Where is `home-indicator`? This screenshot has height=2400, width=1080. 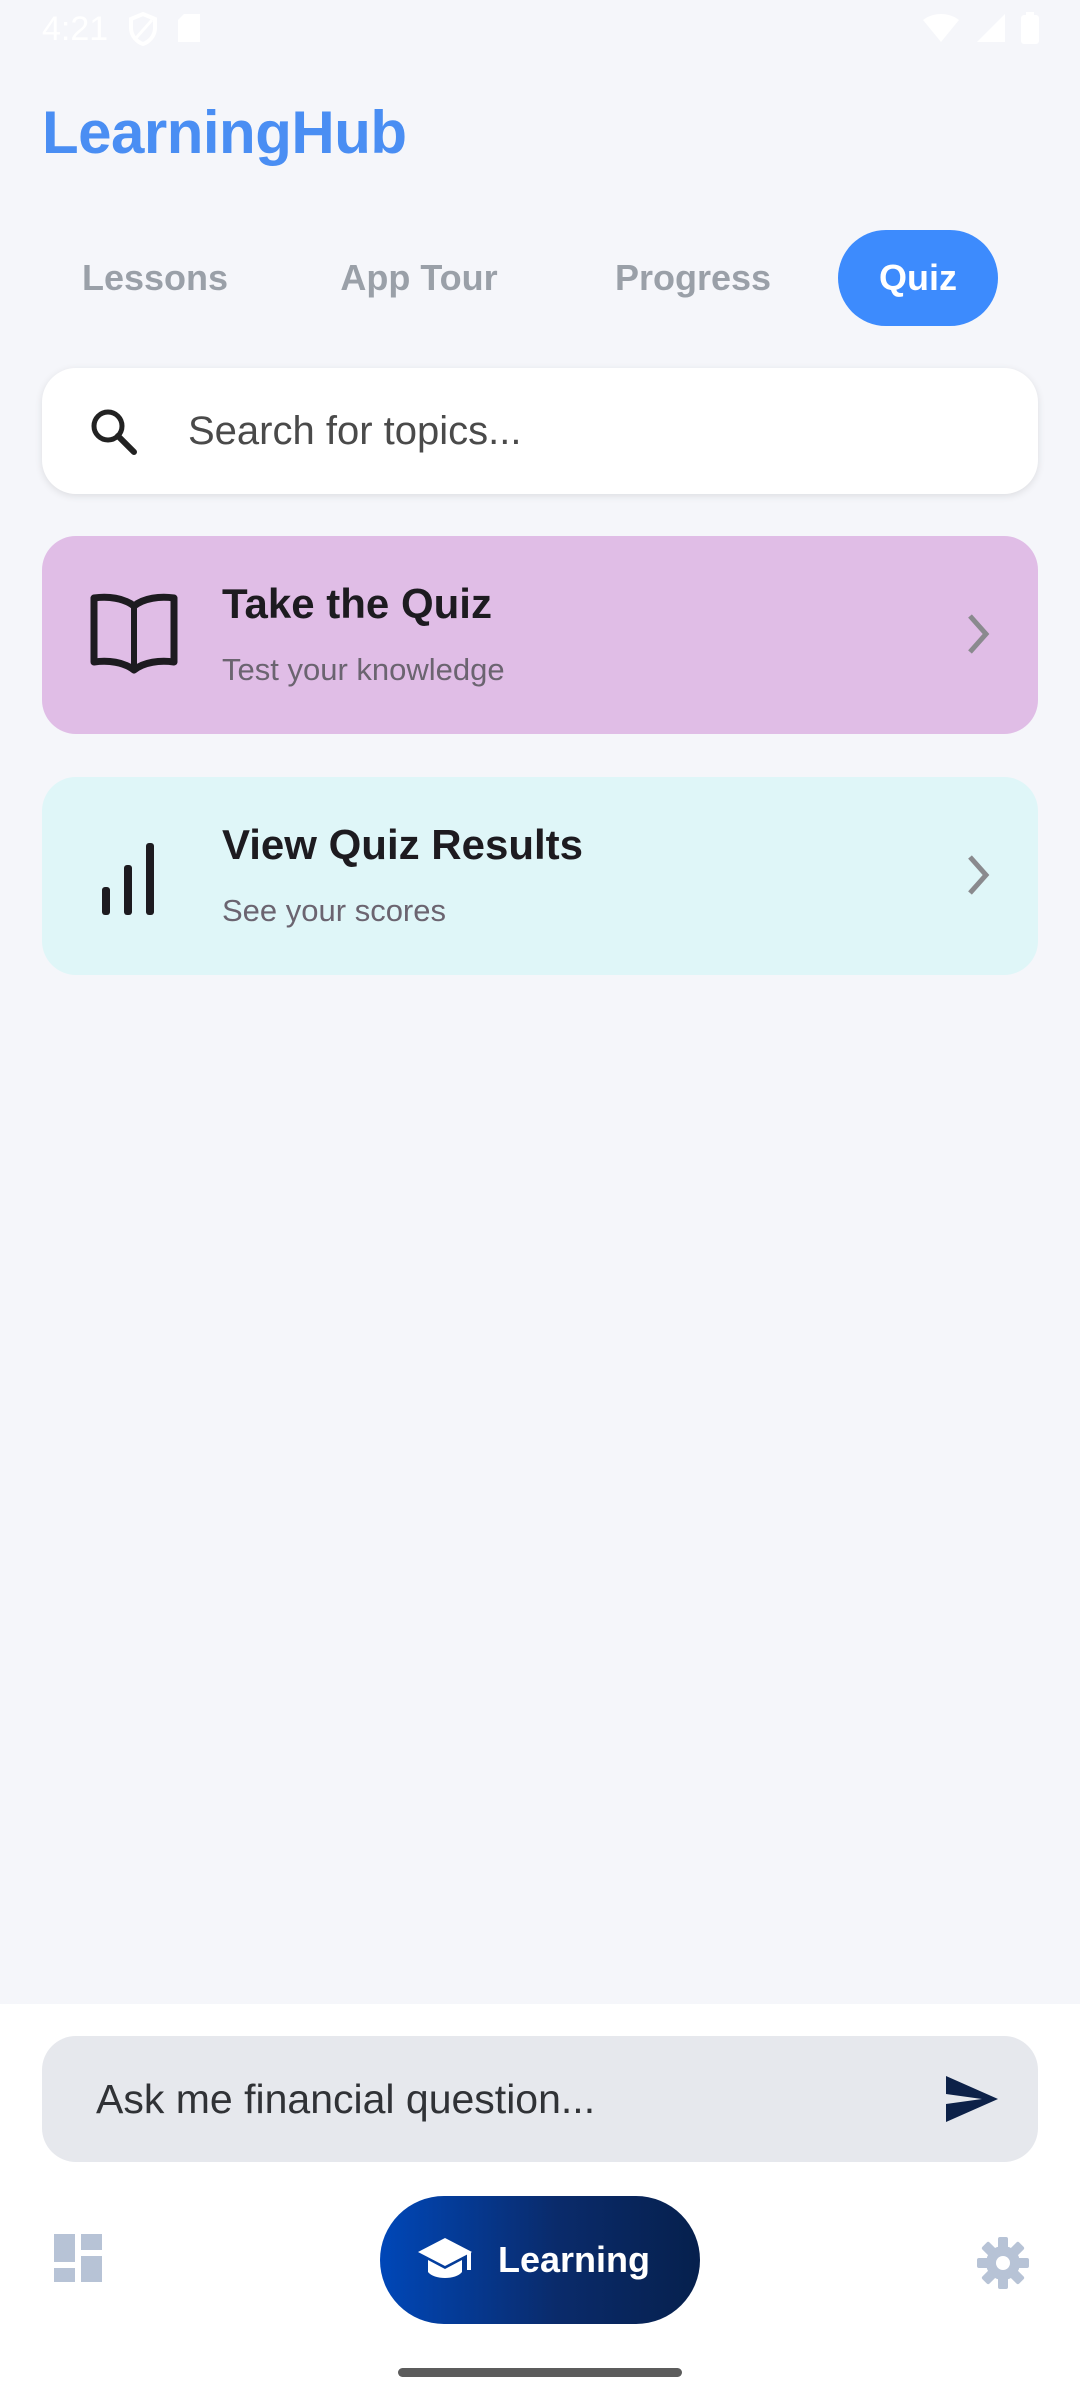
home-indicator is located at coordinates (540, 2372).